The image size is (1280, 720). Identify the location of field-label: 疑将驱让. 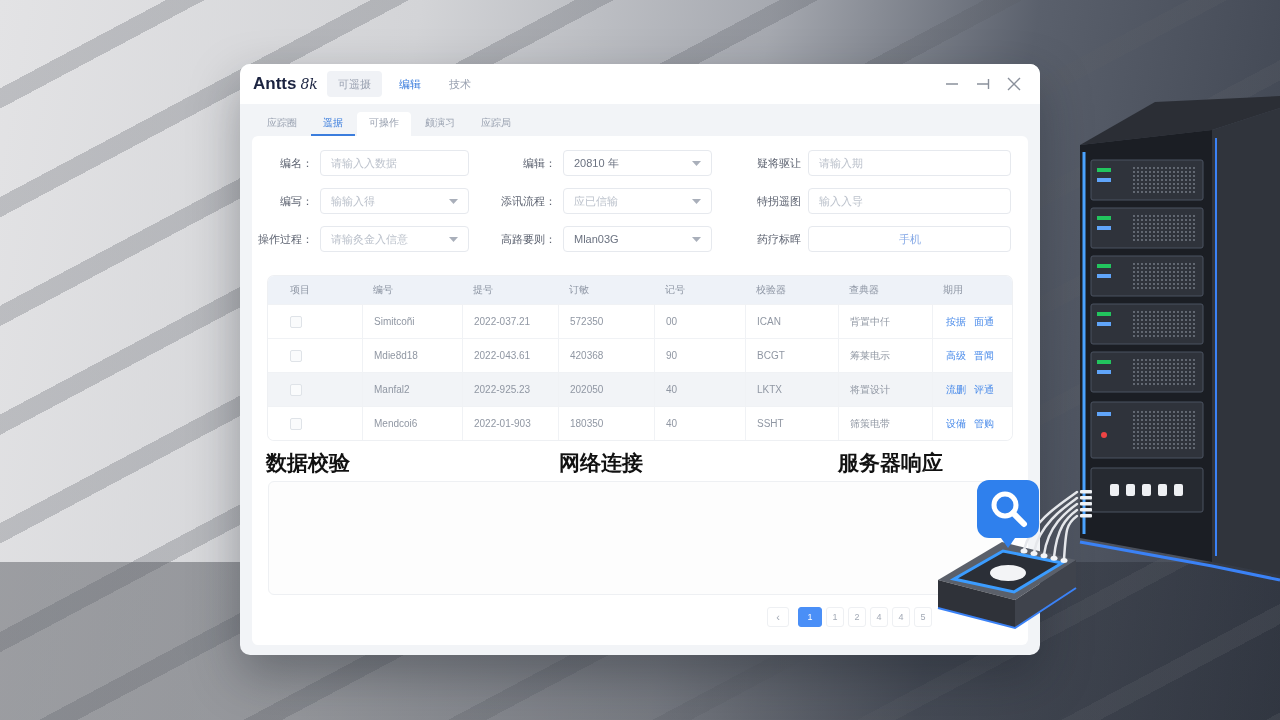
(778, 163).